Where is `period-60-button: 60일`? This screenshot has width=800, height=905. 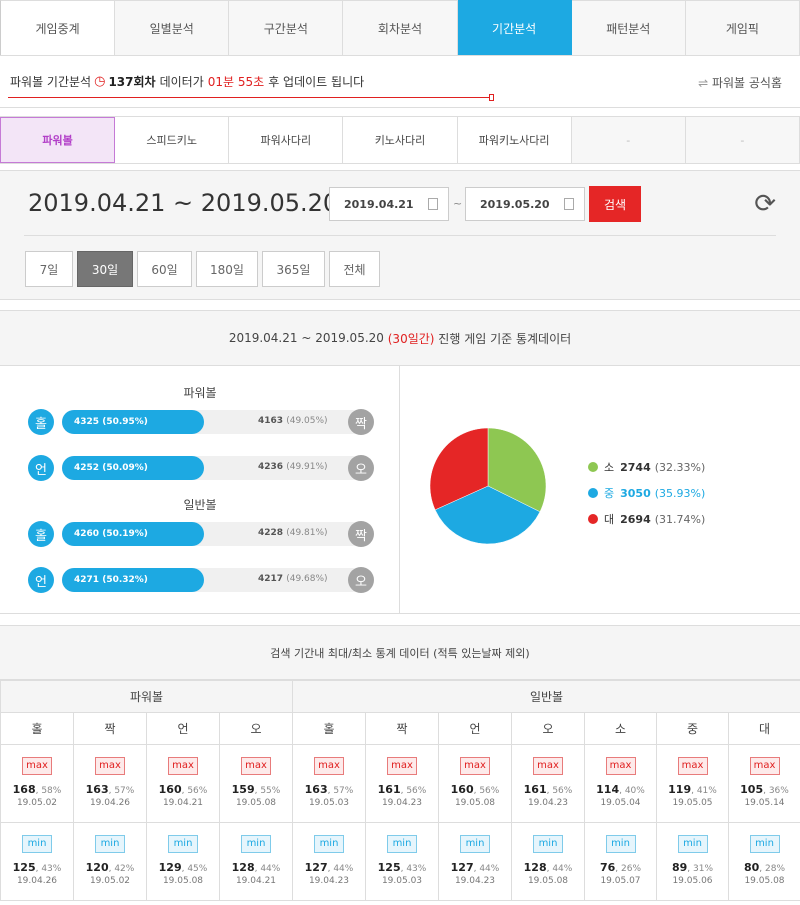 period-60-button: 60일 is located at coordinates (164, 269).